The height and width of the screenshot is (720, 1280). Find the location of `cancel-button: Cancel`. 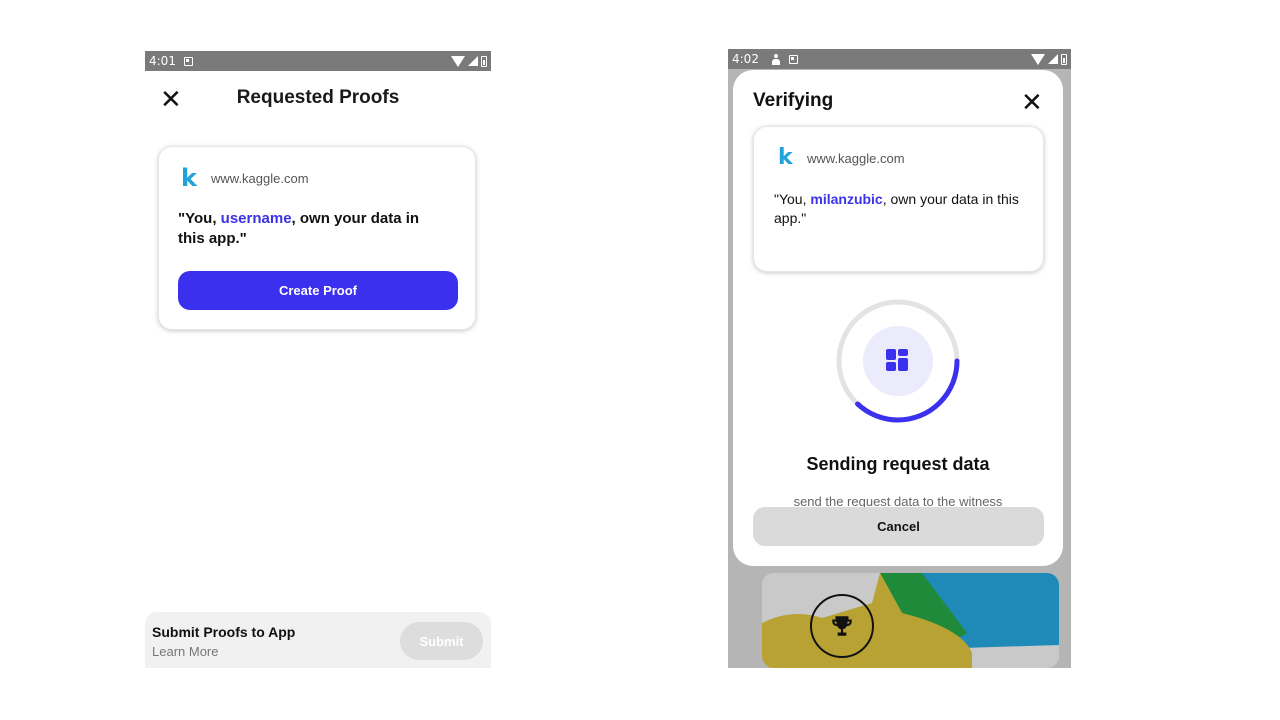

cancel-button: Cancel is located at coordinates (898, 526).